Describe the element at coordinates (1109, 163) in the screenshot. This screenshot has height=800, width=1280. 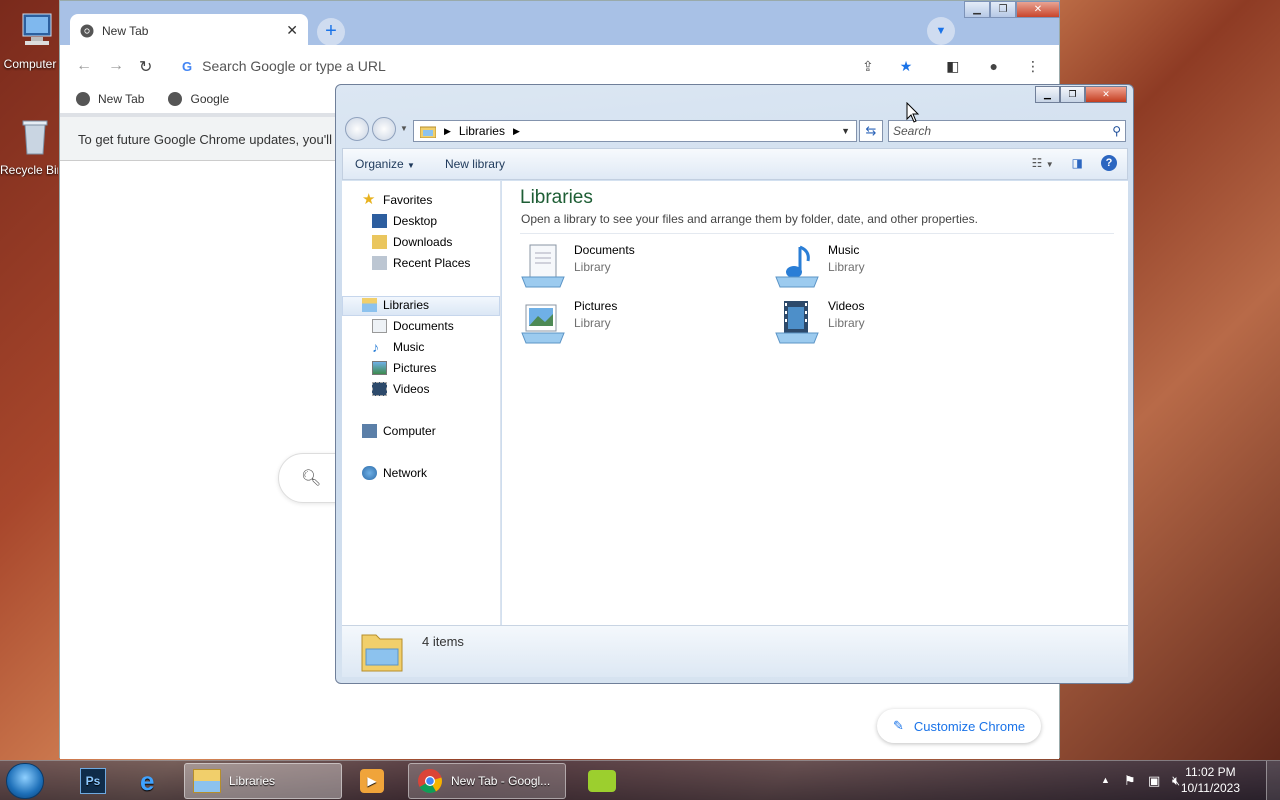
I see `help-icon: ?` at that location.